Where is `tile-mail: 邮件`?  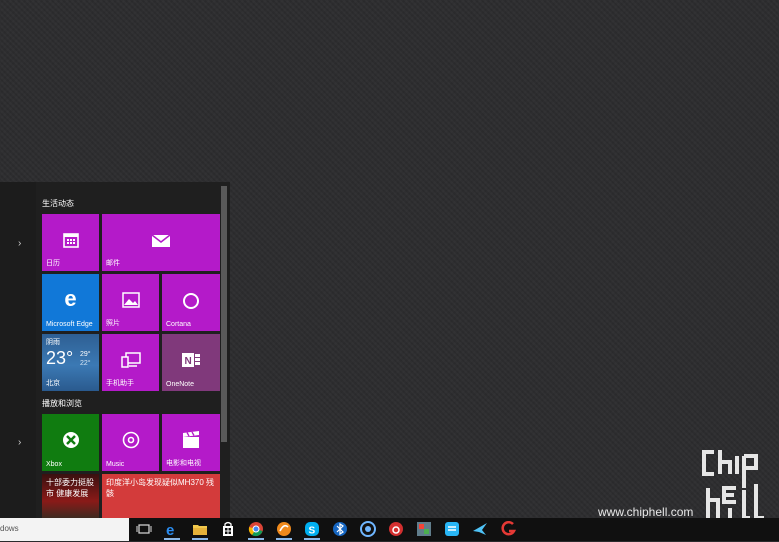 tile-mail: 邮件 is located at coordinates (161, 242).